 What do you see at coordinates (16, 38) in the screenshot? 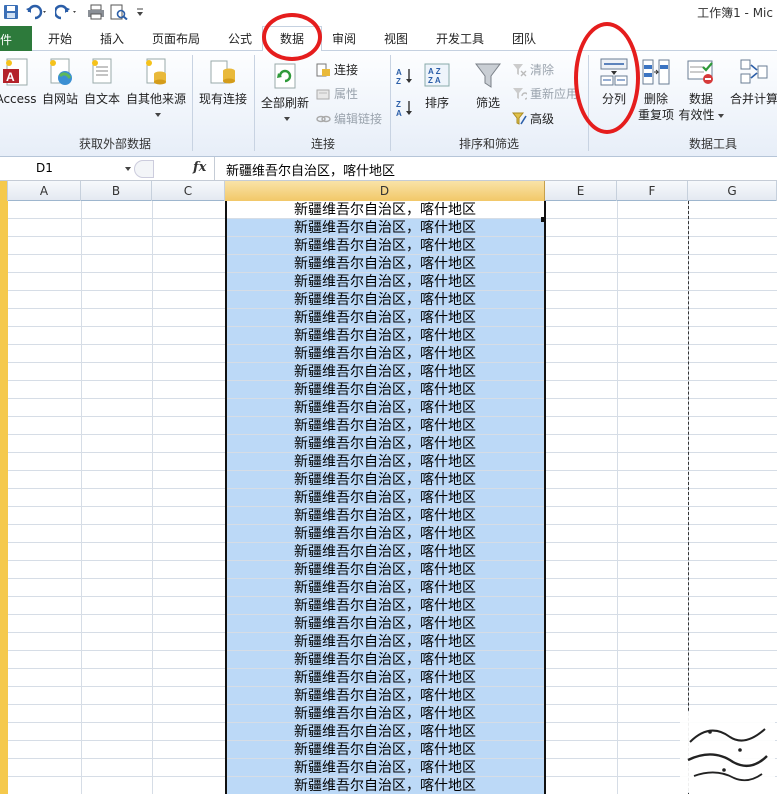
I see `tab-file: 件` at bounding box center [16, 38].